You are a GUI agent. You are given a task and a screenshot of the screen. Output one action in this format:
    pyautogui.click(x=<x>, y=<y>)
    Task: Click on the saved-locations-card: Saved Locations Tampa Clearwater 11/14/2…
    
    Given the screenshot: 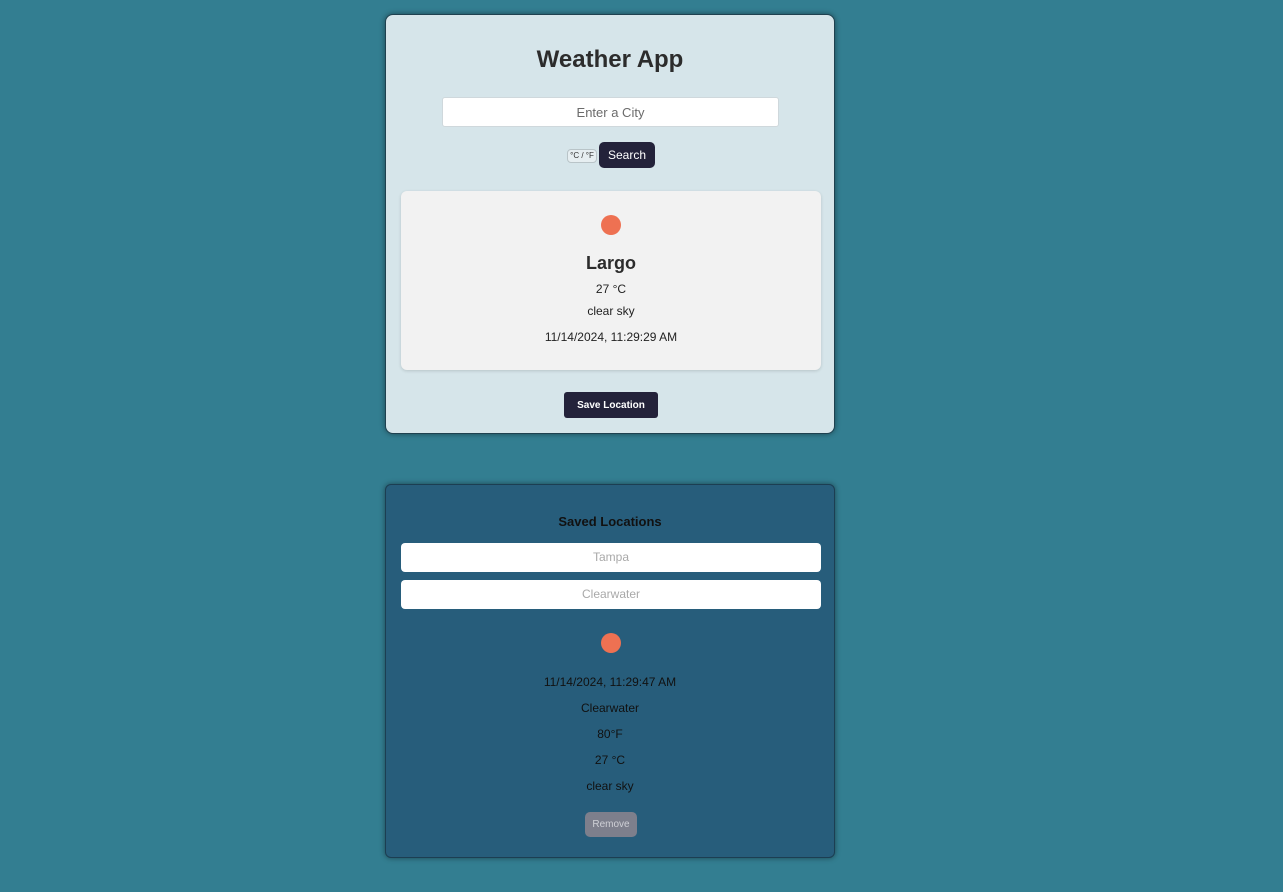 What is the action you would take?
    pyautogui.click(x=610, y=671)
    